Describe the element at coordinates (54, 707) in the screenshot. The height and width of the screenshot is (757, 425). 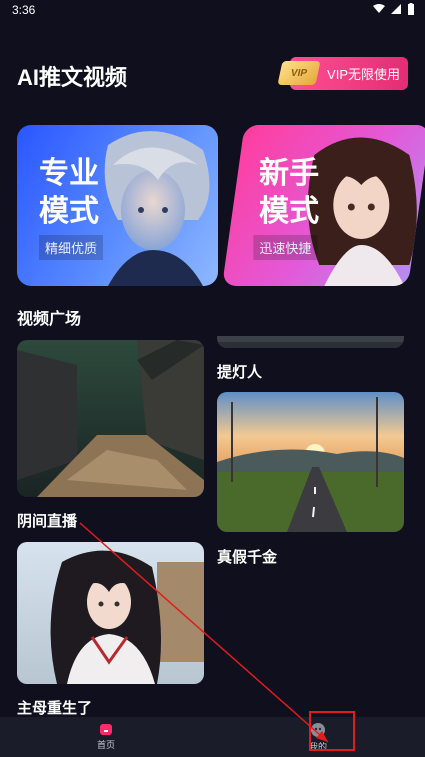
I see `video-title: 主母重生了` at that location.